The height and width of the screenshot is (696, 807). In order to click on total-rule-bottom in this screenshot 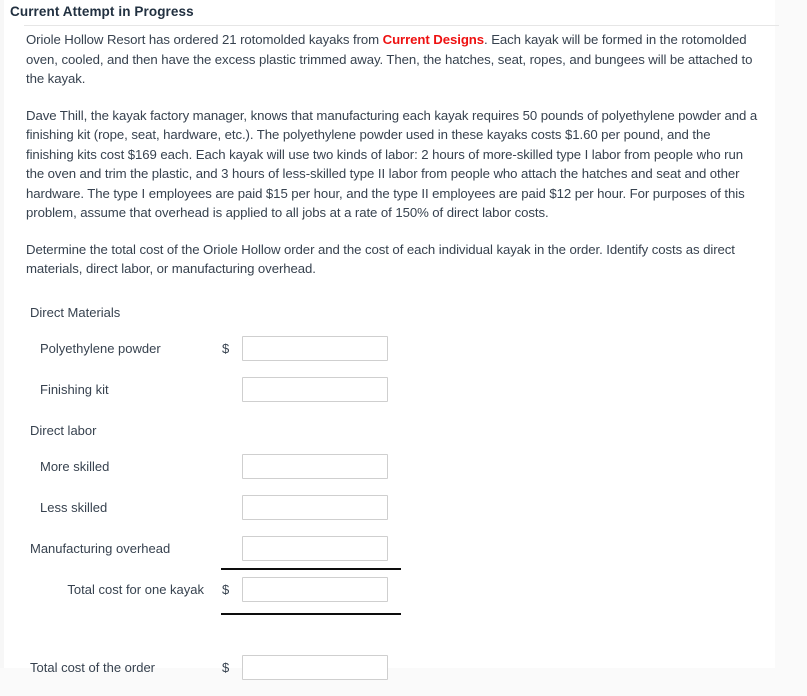, I will do `click(311, 613)`.